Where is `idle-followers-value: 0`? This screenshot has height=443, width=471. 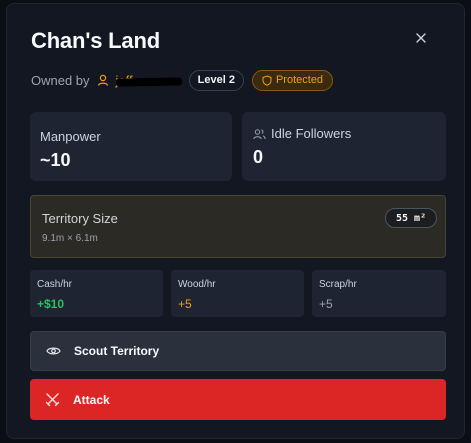 idle-followers-value: 0 is located at coordinates (258, 157).